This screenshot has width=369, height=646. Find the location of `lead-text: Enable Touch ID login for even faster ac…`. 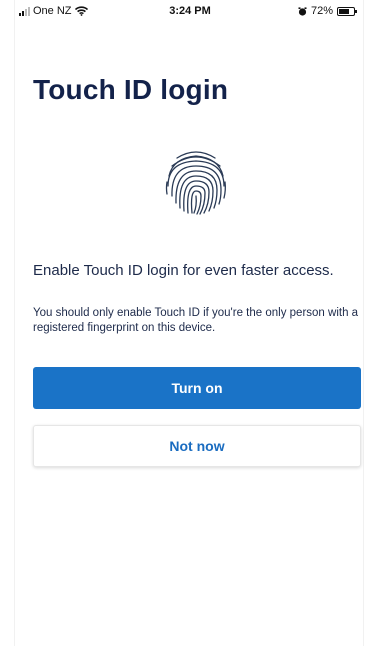

lead-text: Enable Touch ID login for even faster ac… is located at coordinates (183, 270).